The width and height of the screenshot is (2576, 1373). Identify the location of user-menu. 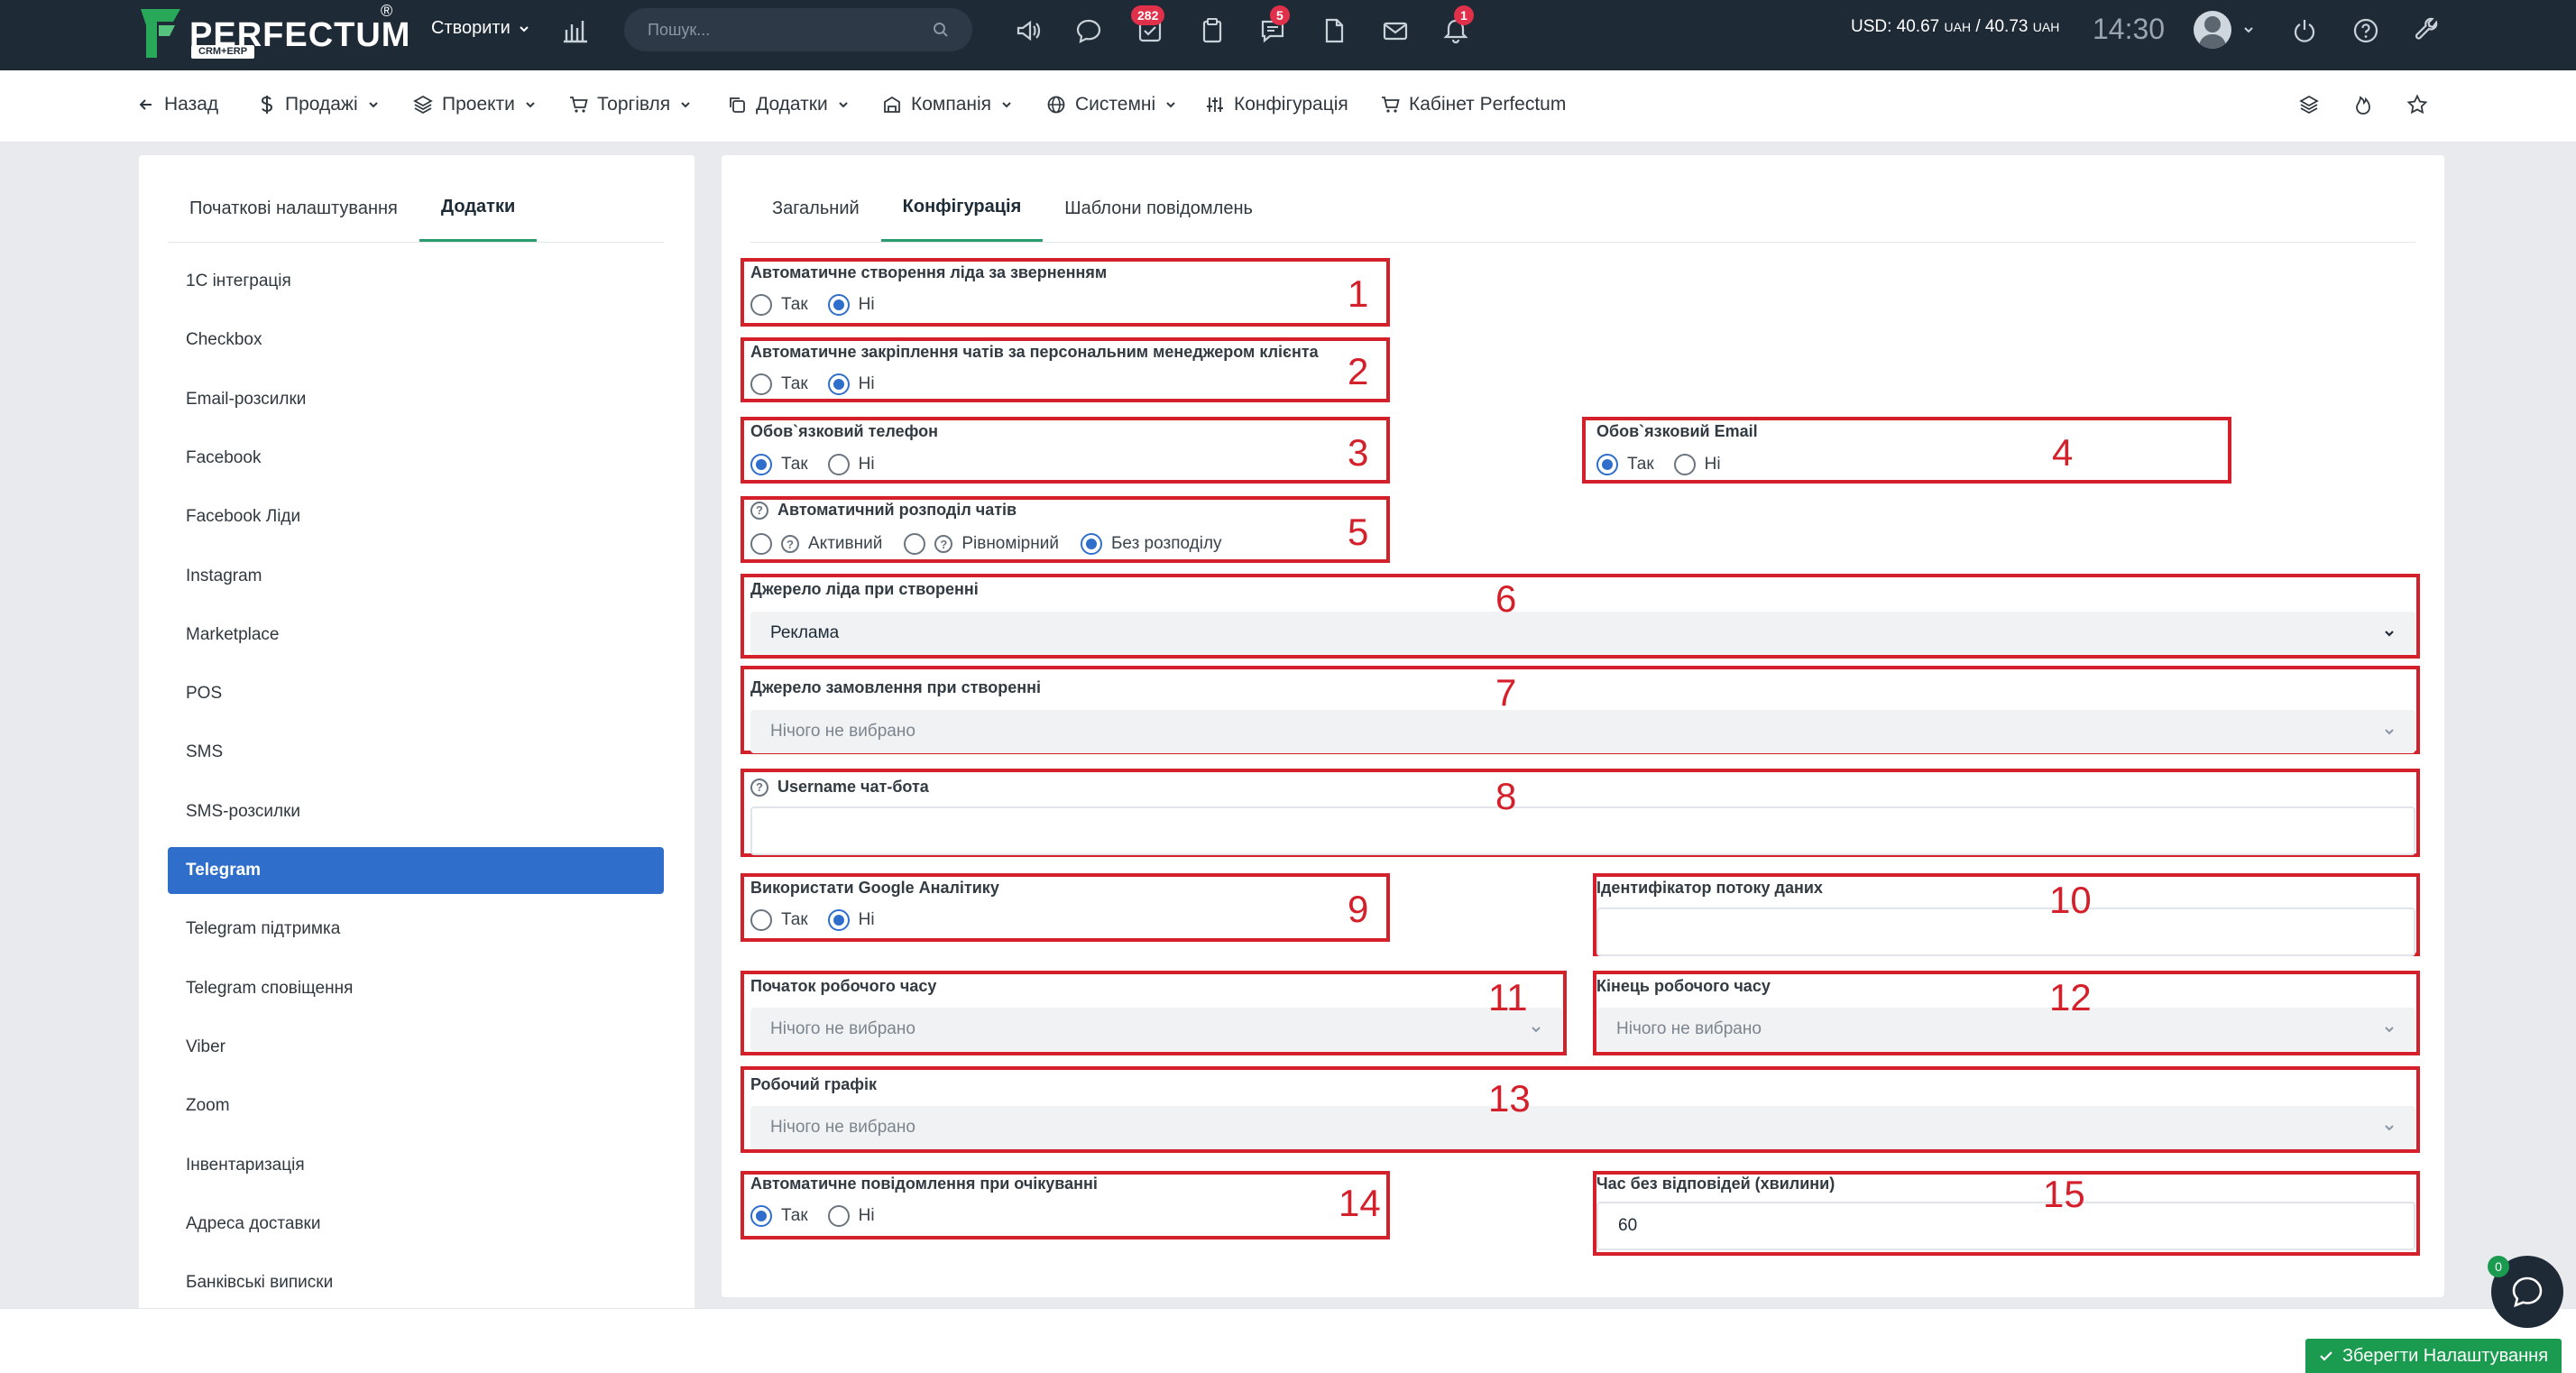
(2224, 30).